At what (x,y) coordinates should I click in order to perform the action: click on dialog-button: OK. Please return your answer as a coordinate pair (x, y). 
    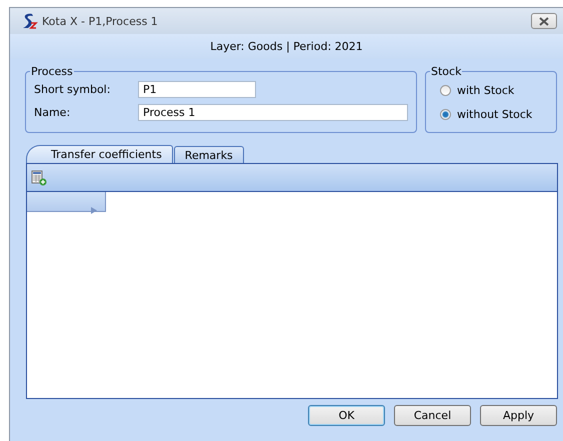
    Looking at the image, I should click on (346, 415).